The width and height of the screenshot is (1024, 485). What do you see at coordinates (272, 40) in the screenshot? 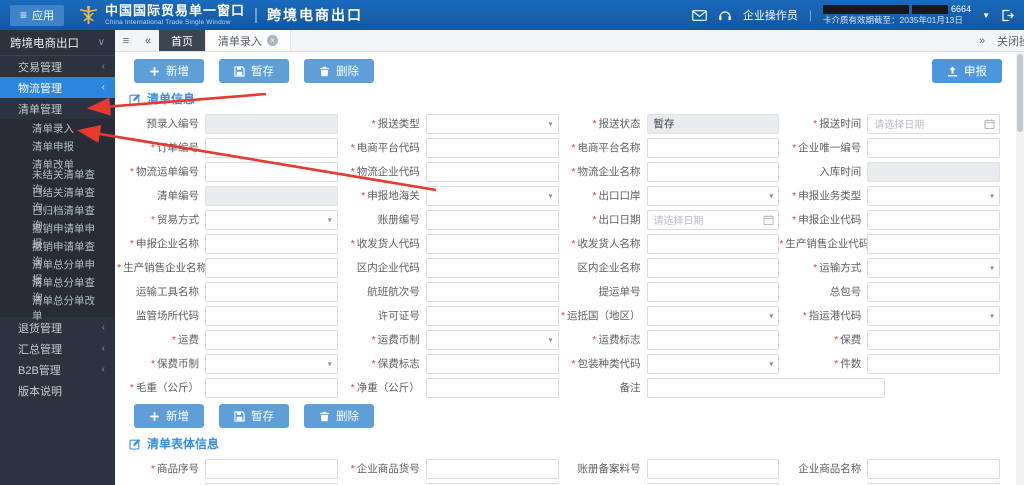
I see `close-tab-icon: ×` at bounding box center [272, 40].